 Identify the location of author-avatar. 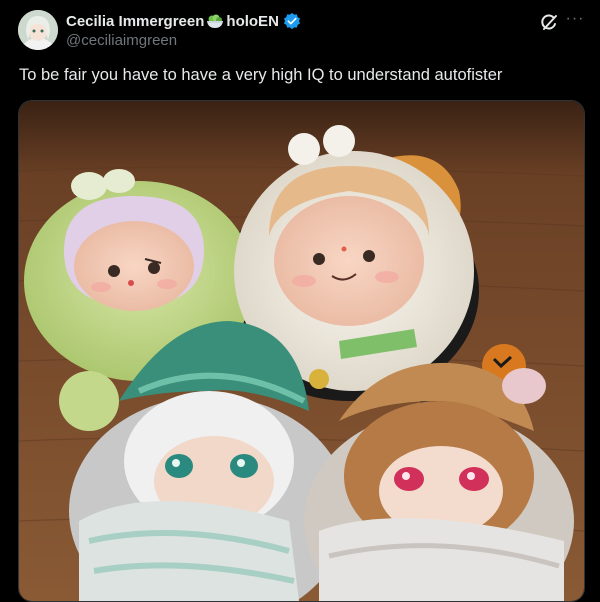
(38, 30).